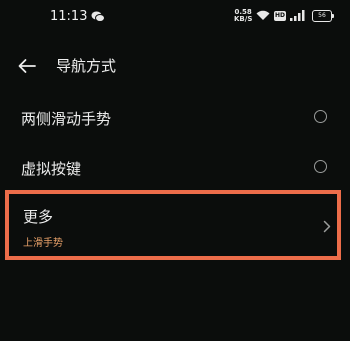 The height and width of the screenshot is (341, 350). Describe the element at coordinates (38, 217) in the screenshot. I see `more-title: 更多` at that location.